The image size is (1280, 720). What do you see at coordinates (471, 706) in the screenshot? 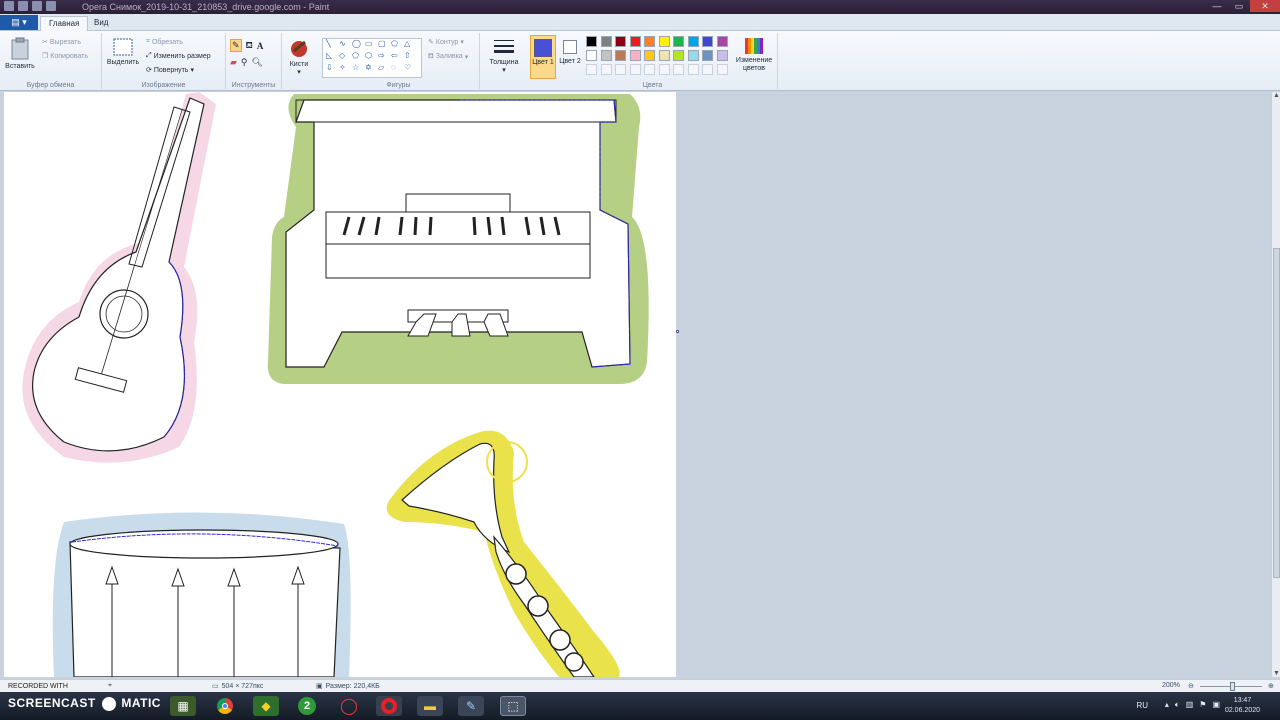
I see `paint-taskbar-icon: ✎` at bounding box center [471, 706].